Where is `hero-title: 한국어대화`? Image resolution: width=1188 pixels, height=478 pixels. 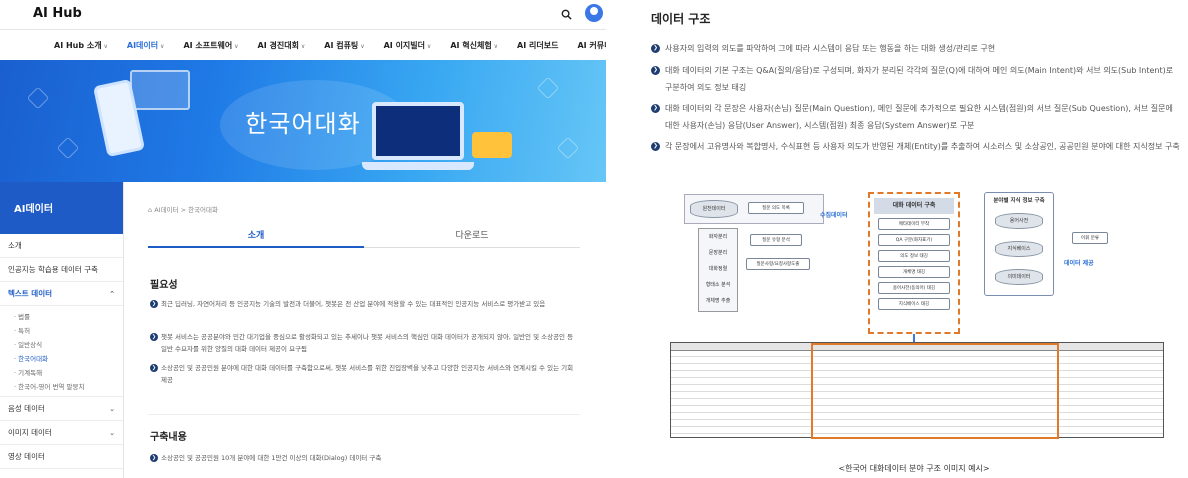
hero-title: 한국어대화 is located at coordinates (303, 124).